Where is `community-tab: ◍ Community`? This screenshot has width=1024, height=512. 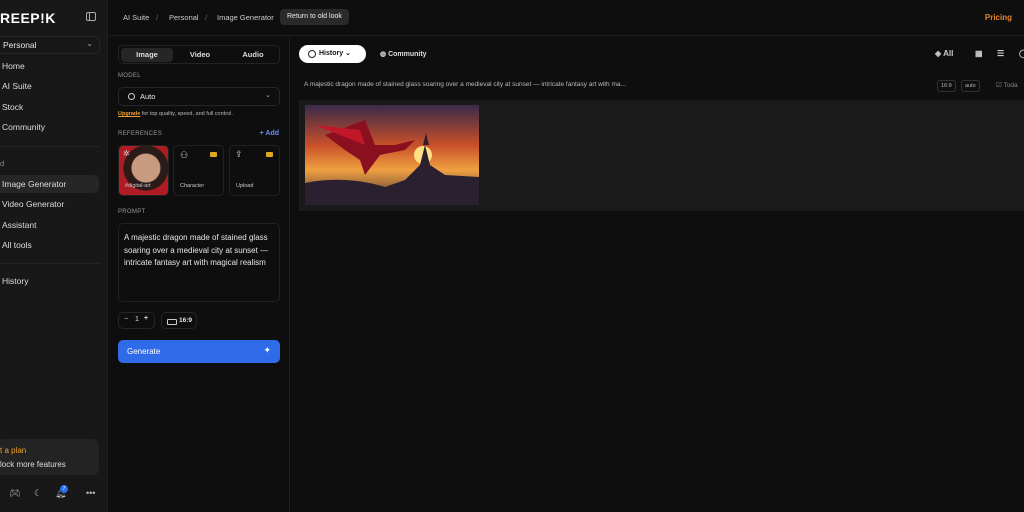
community-tab: ◍ Community is located at coordinates (403, 54).